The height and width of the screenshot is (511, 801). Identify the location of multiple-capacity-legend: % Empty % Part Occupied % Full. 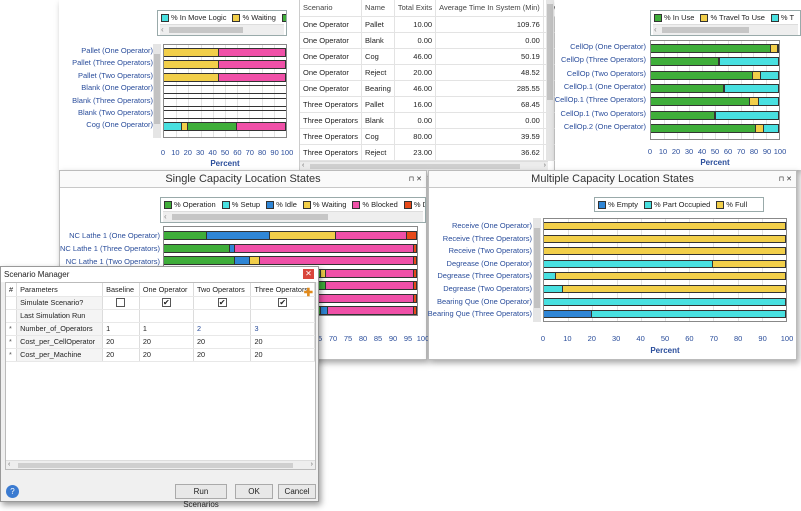
(679, 204).